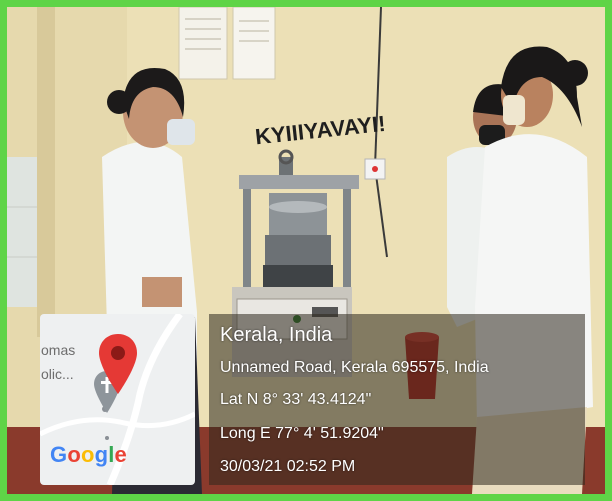  What do you see at coordinates (58, 350) in the screenshot?
I see `map-place-line-1: omas` at bounding box center [58, 350].